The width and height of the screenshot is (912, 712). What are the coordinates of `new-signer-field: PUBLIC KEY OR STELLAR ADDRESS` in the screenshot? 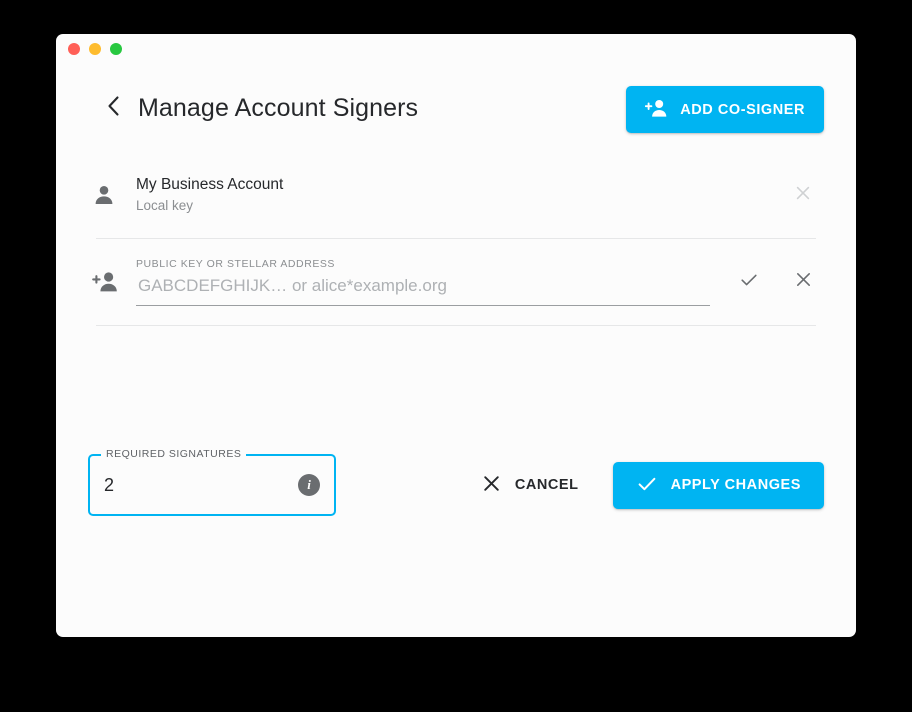 It's located at (436, 282).